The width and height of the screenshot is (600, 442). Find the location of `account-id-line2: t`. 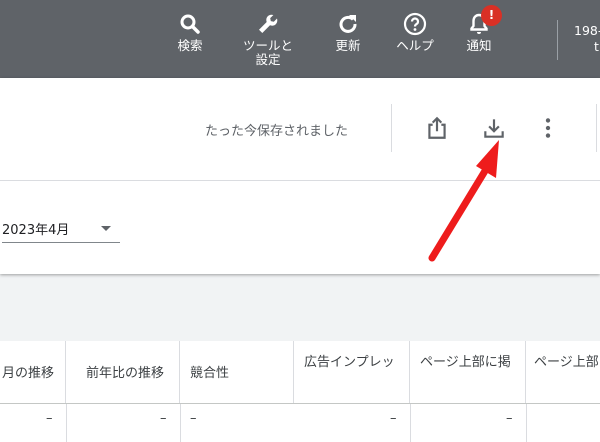

account-id-line2: t is located at coordinates (596, 46).